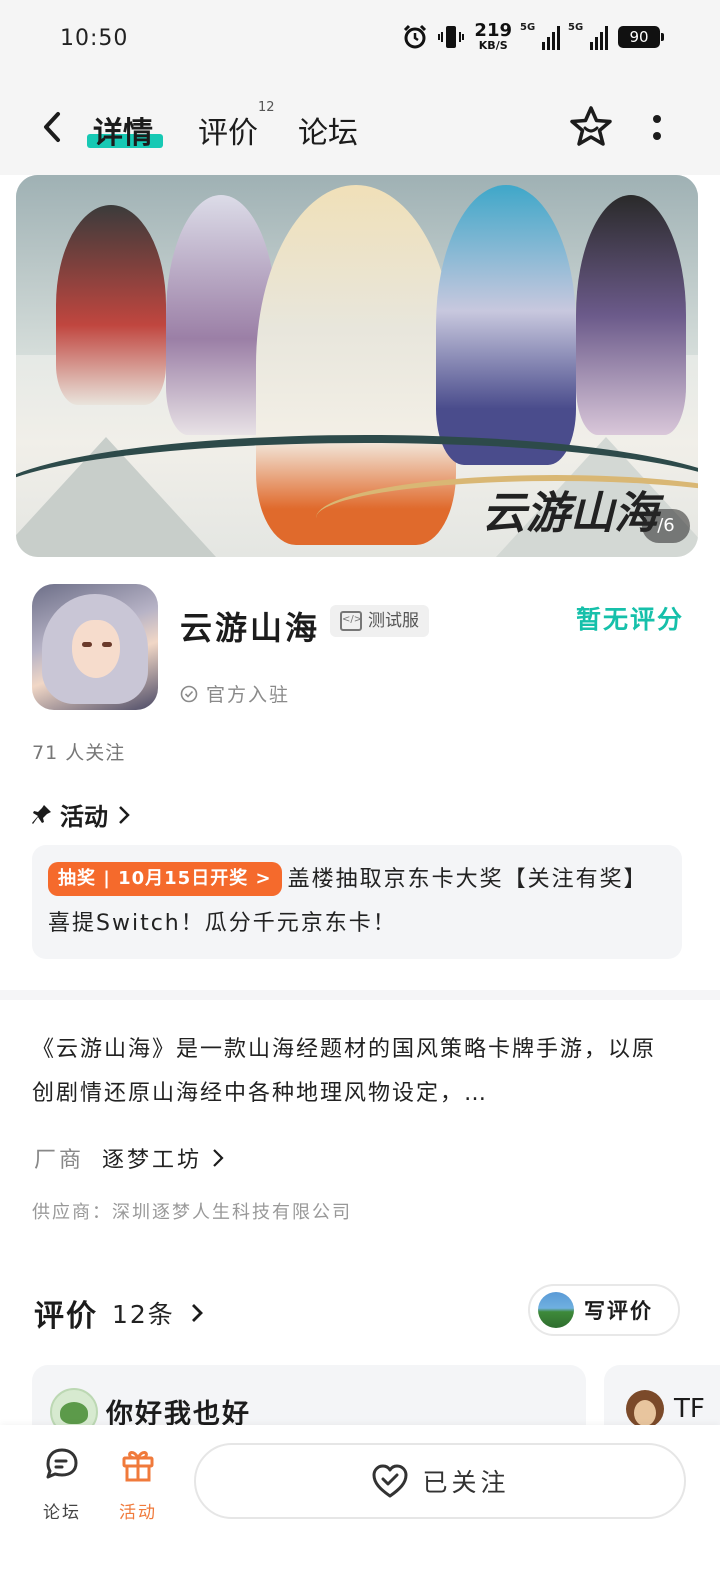  What do you see at coordinates (66, 1316) in the screenshot?
I see `reviews-title: 评价` at bounding box center [66, 1316].